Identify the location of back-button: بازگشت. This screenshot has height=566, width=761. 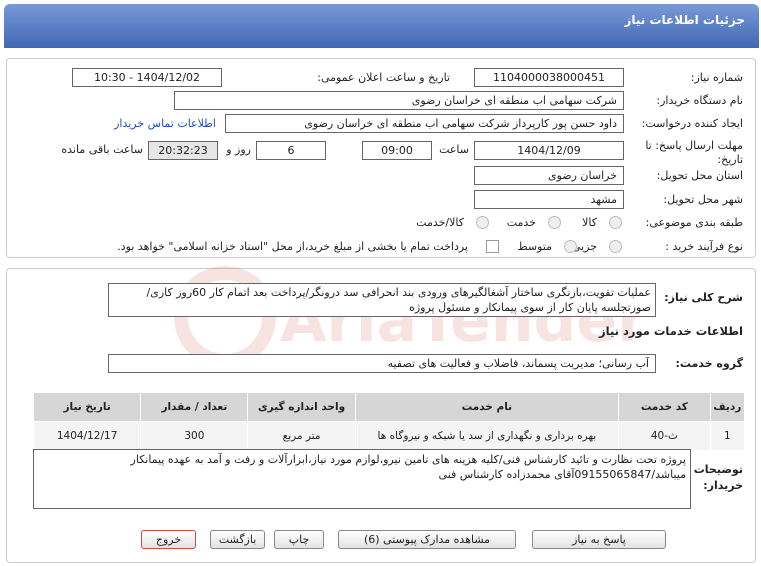
(237, 539).